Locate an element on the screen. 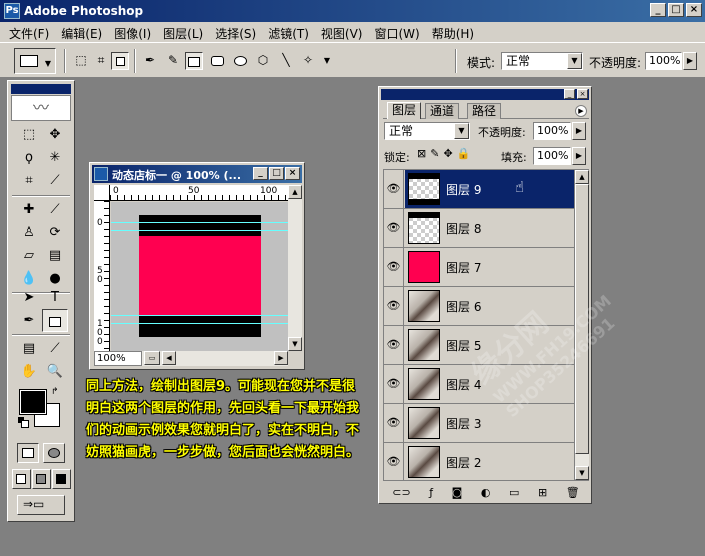 The image size is (705, 556). chevron-down-icon: ▼ is located at coordinates (327, 61).